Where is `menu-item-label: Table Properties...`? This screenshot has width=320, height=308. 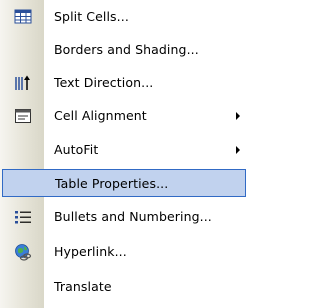 menu-item-label: Table Properties... is located at coordinates (112, 183).